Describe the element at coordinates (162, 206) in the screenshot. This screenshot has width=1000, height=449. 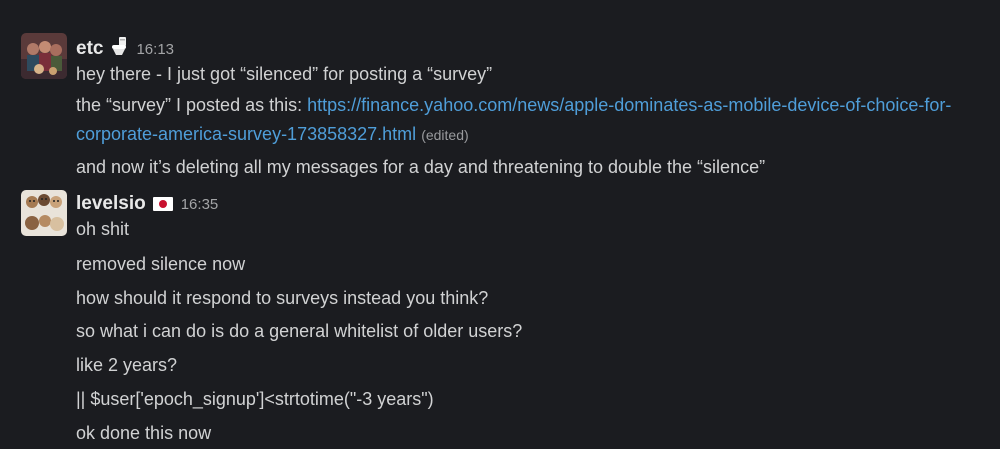
I see `japan-flag-icon` at that location.